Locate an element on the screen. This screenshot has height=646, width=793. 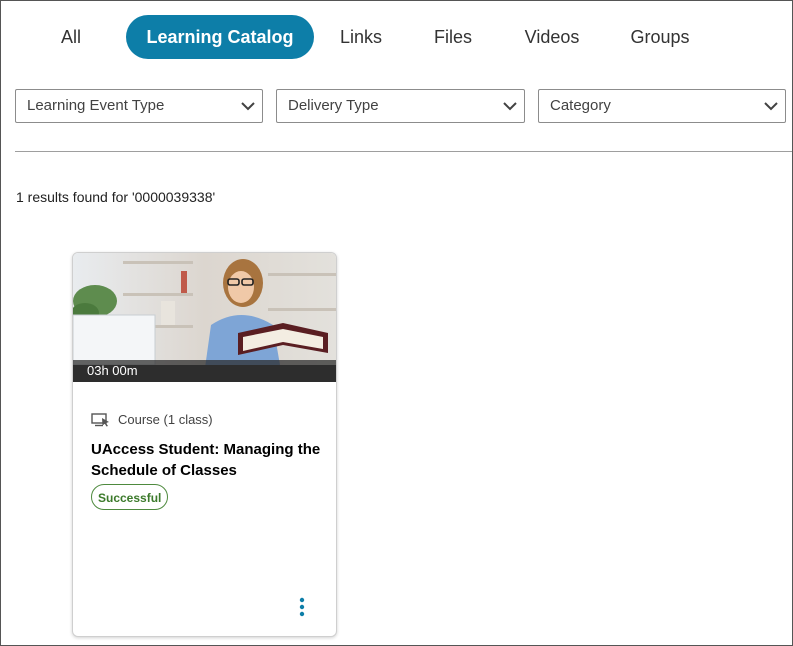
course-thumbnail: 03h 00m is located at coordinates (204, 317).